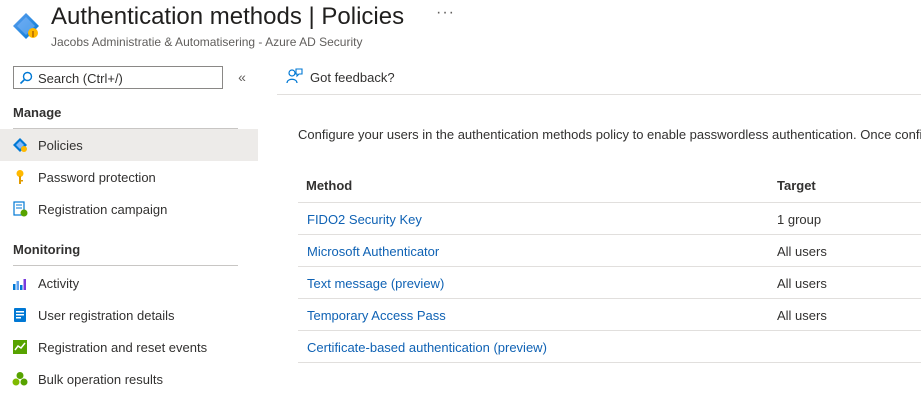 This screenshot has height=416, width=921. Describe the element at coordinates (20, 145) in the screenshot. I see `policy-diamond-icon` at that location.